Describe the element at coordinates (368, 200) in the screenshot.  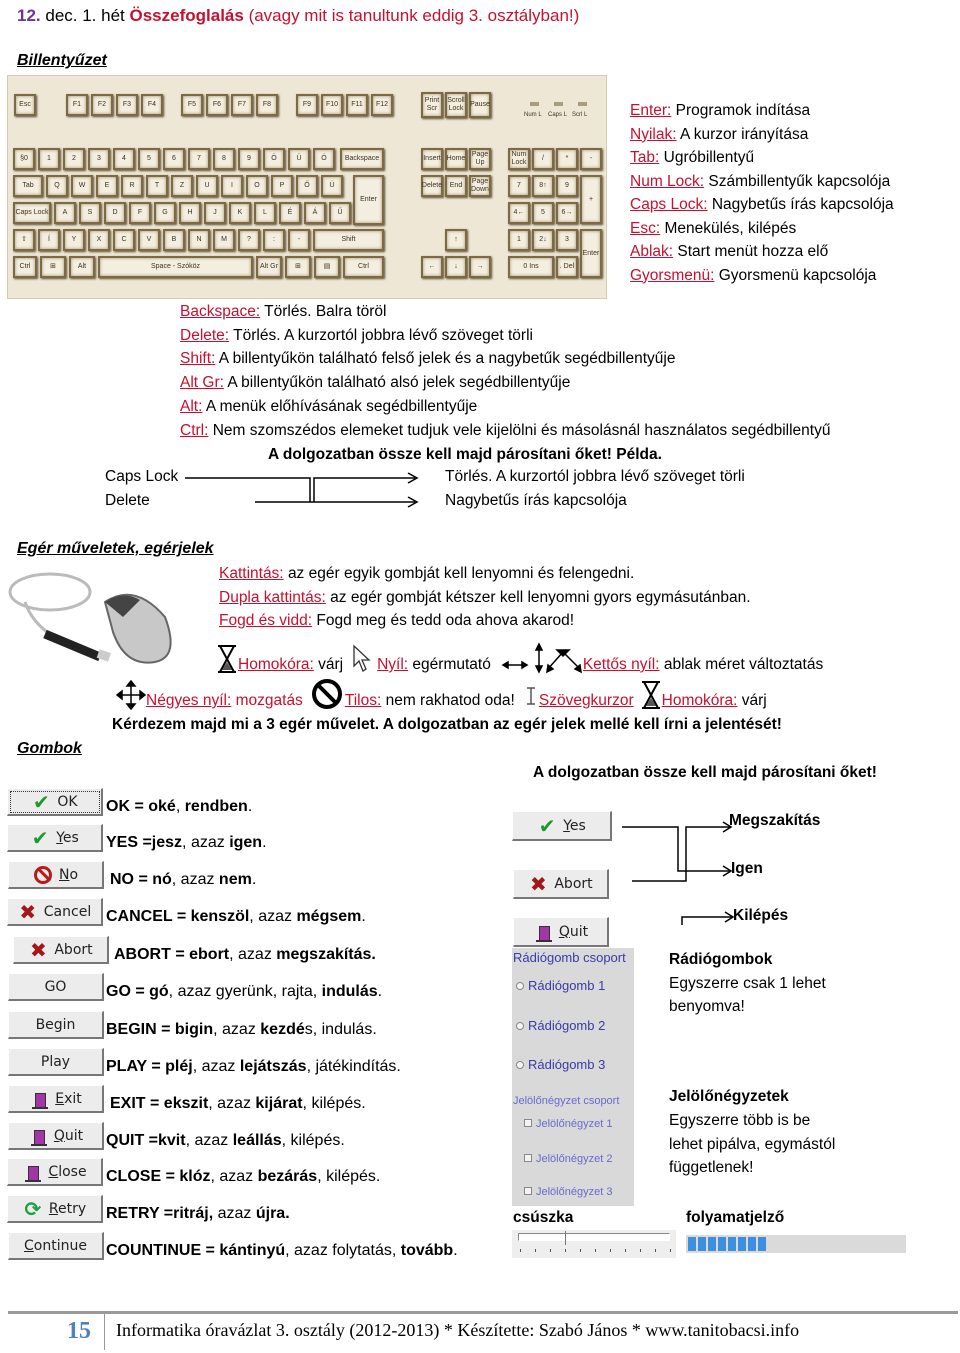
I see `key-enter: Enter` at that location.